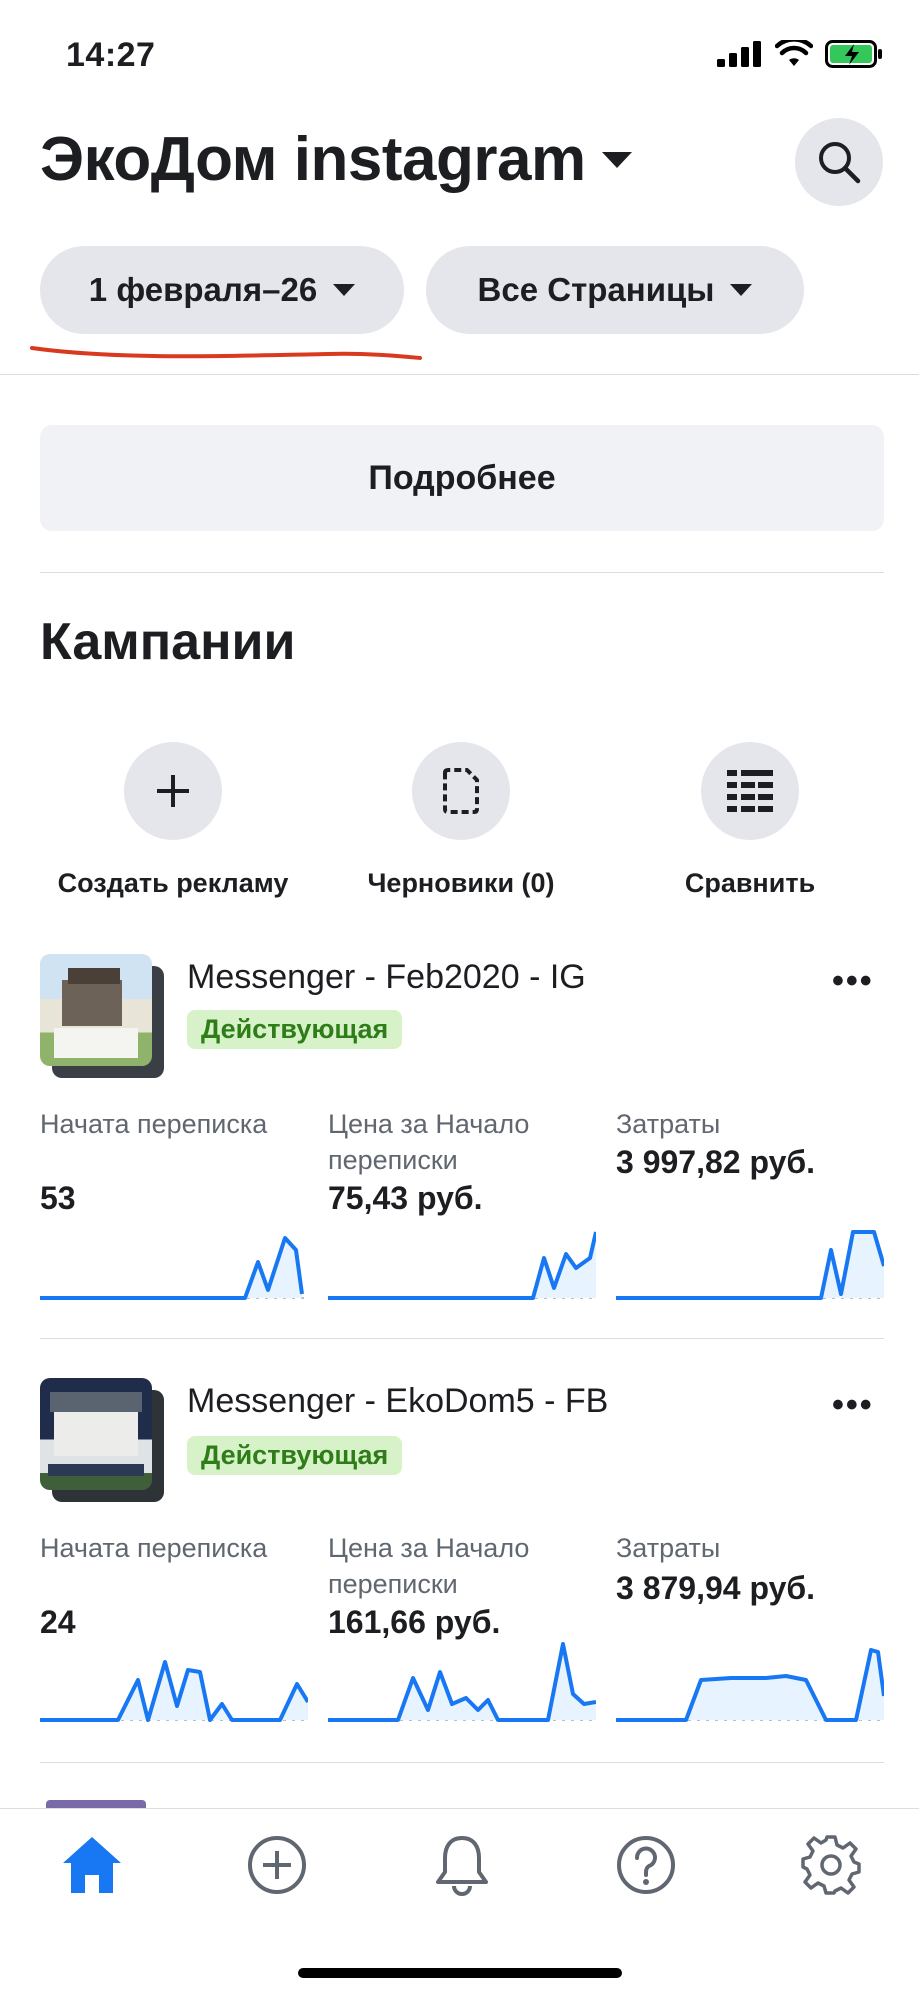 This screenshot has width=919, height=2000. Describe the element at coordinates (313, 159) in the screenshot. I see `page-title: ЭкоДом instagram` at that location.